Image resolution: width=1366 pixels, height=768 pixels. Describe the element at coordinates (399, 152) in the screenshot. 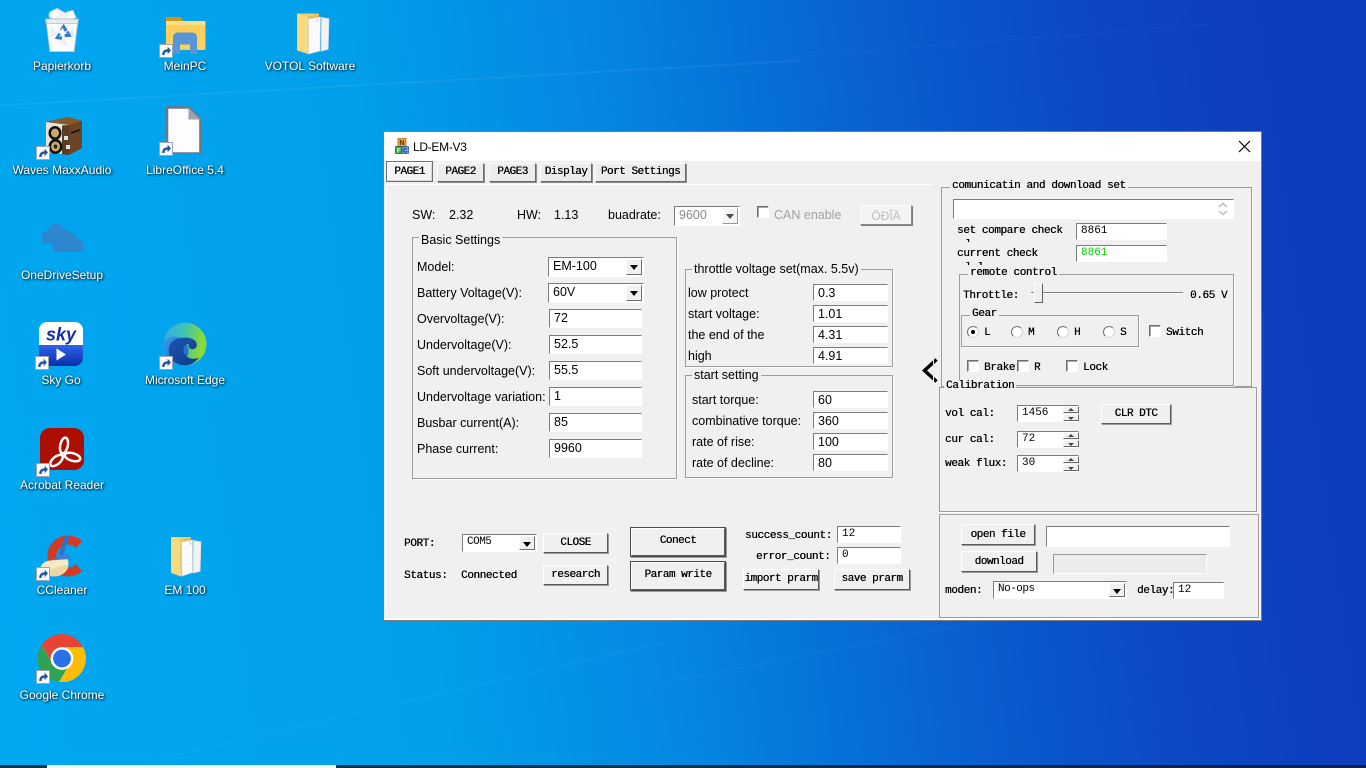

I see `svg-text: F` at that location.